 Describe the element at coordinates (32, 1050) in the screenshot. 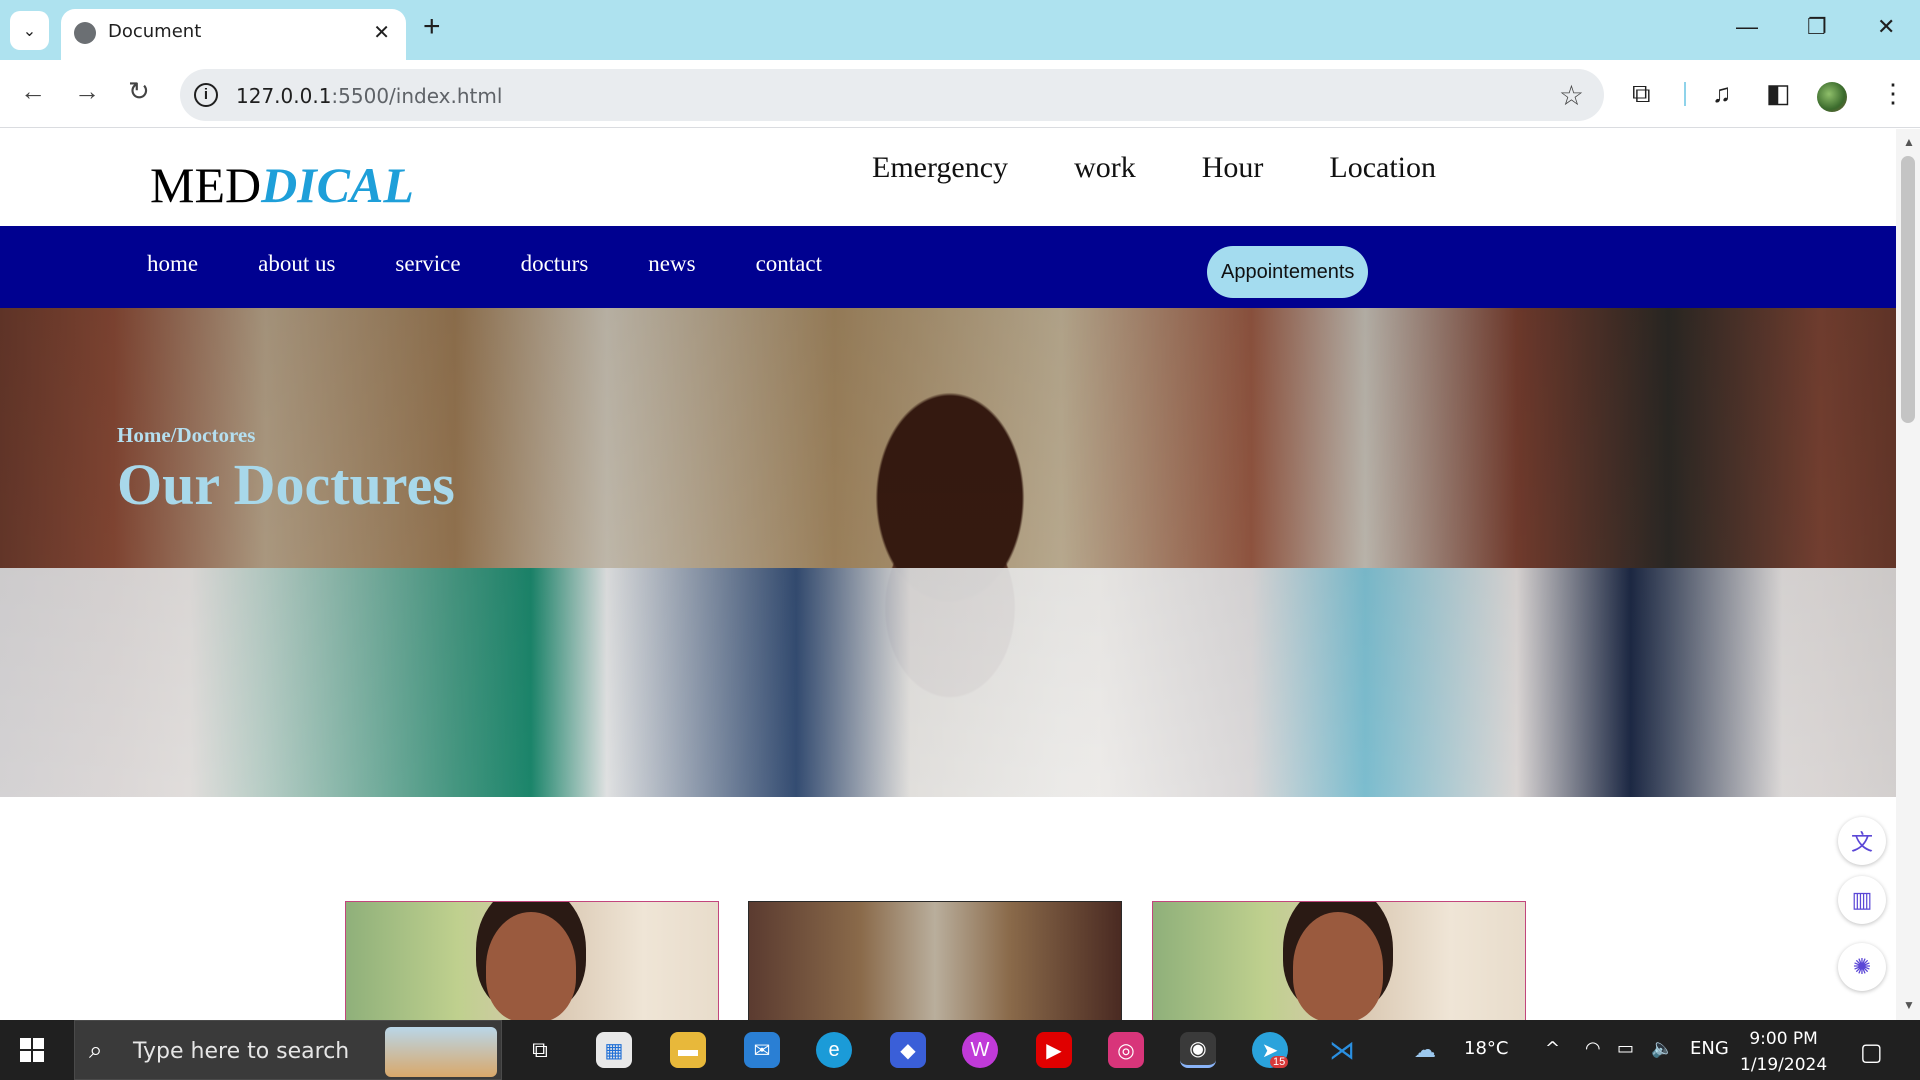

I see `windows-start-icon` at that location.